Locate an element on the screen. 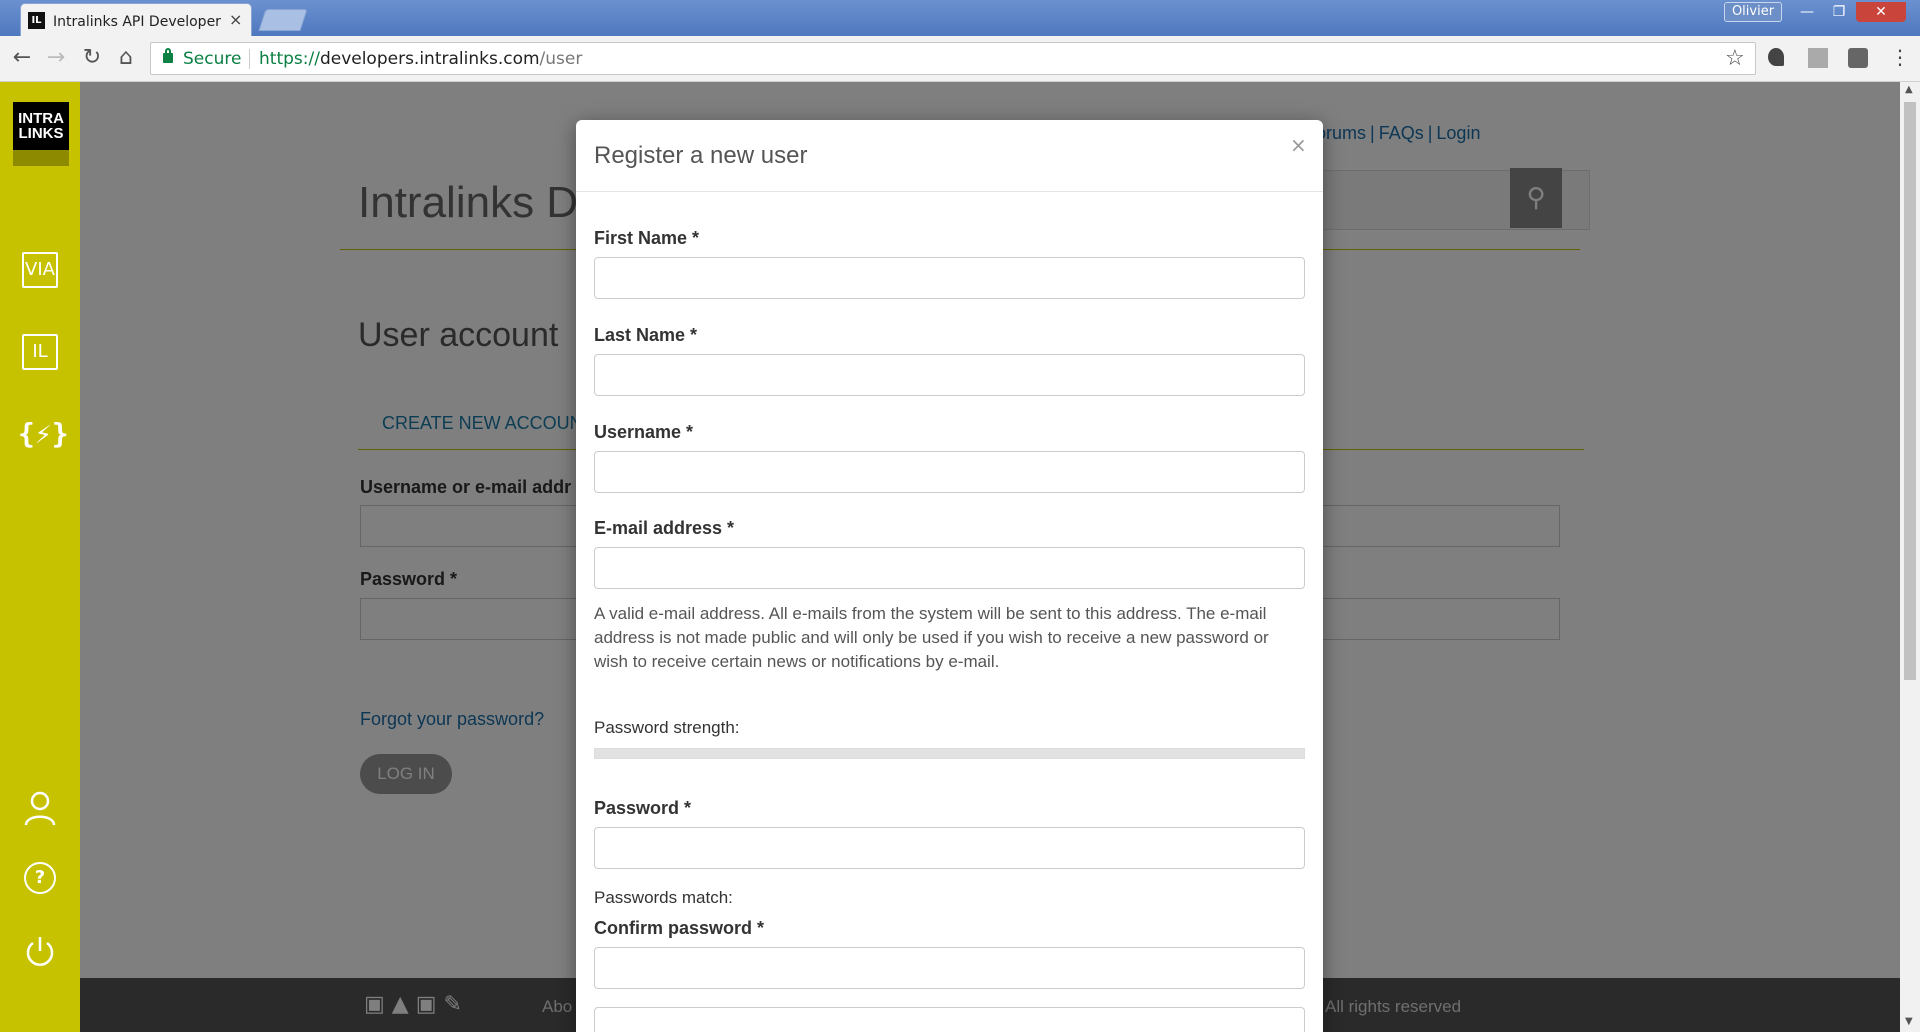  reload-icon: ↻ is located at coordinates (92, 58).